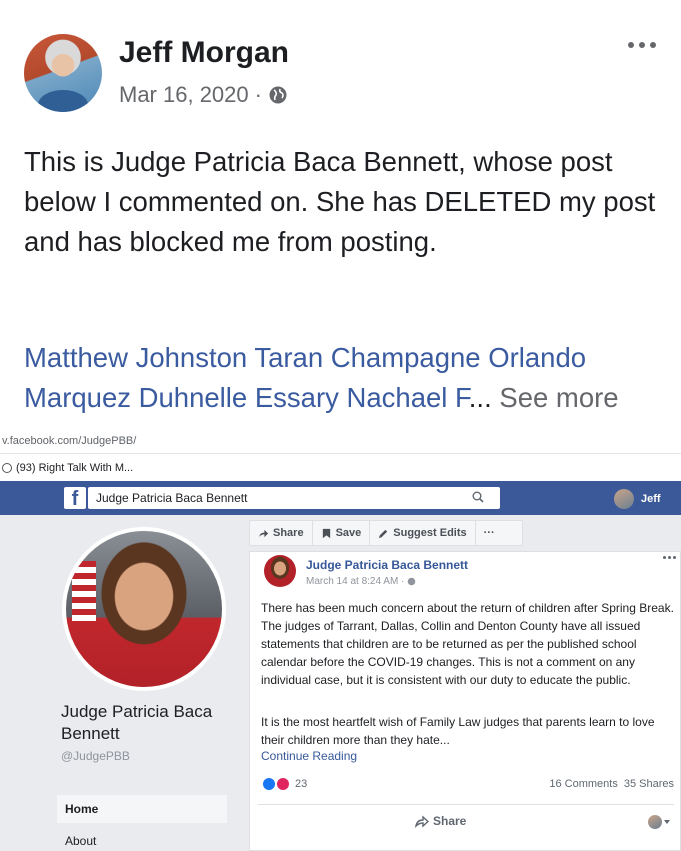 This screenshot has width=681, height=851. What do you see at coordinates (280, 571) in the screenshot?
I see `page-post-avatar` at bounding box center [280, 571].